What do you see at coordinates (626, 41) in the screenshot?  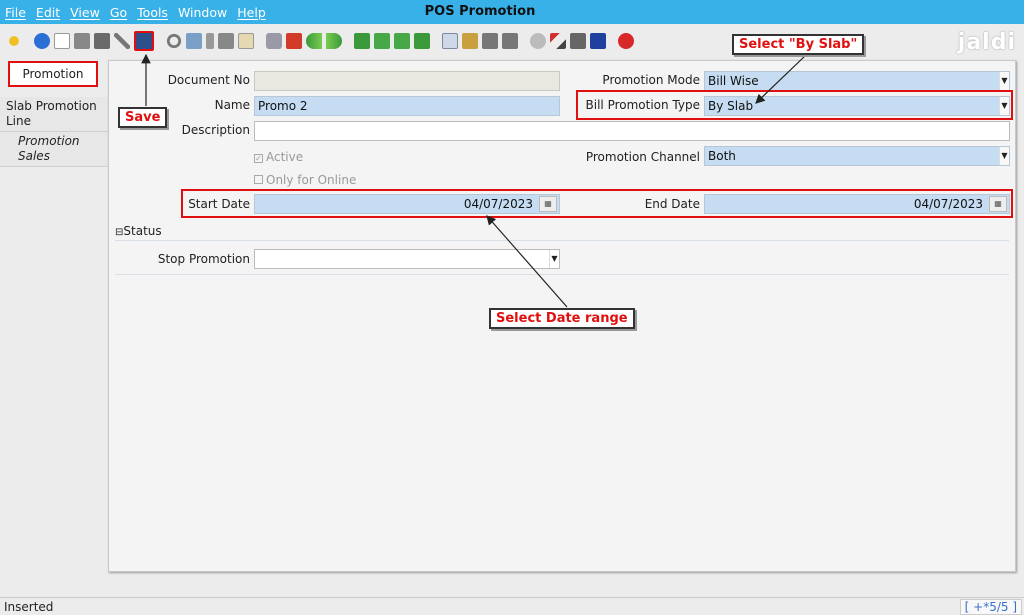 I see `close-window-icon` at bounding box center [626, 41].